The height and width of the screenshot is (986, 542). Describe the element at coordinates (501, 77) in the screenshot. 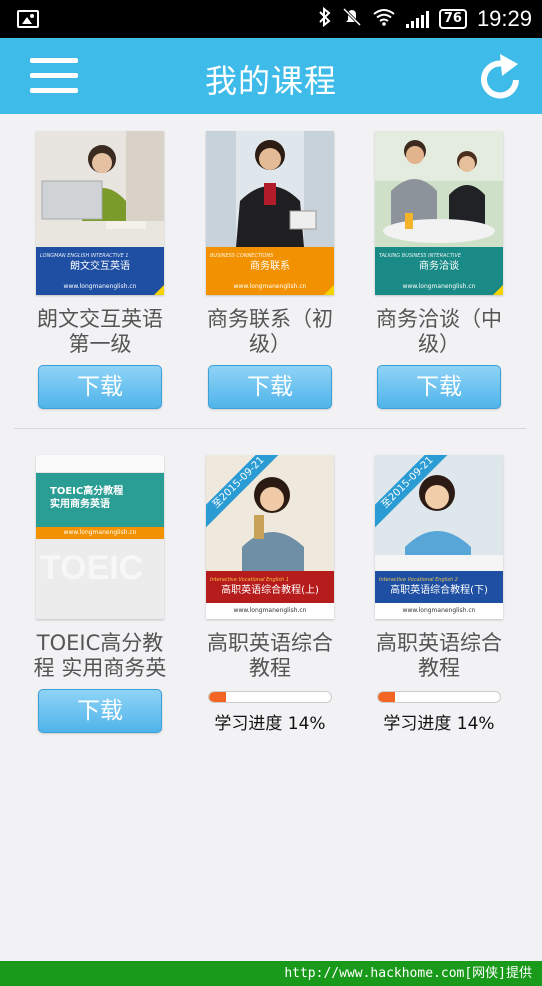

I see `refresh-icon` at that location.